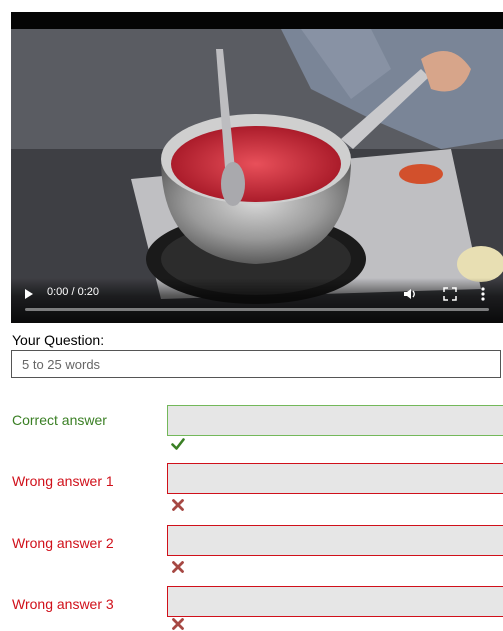 This screenshot has width=503, height=631. What do you see at coordinates (63, 543) in the screenshot?
I see `wrong-answer-2-label: Wrong answer 2` at bounding box center [63, 543].